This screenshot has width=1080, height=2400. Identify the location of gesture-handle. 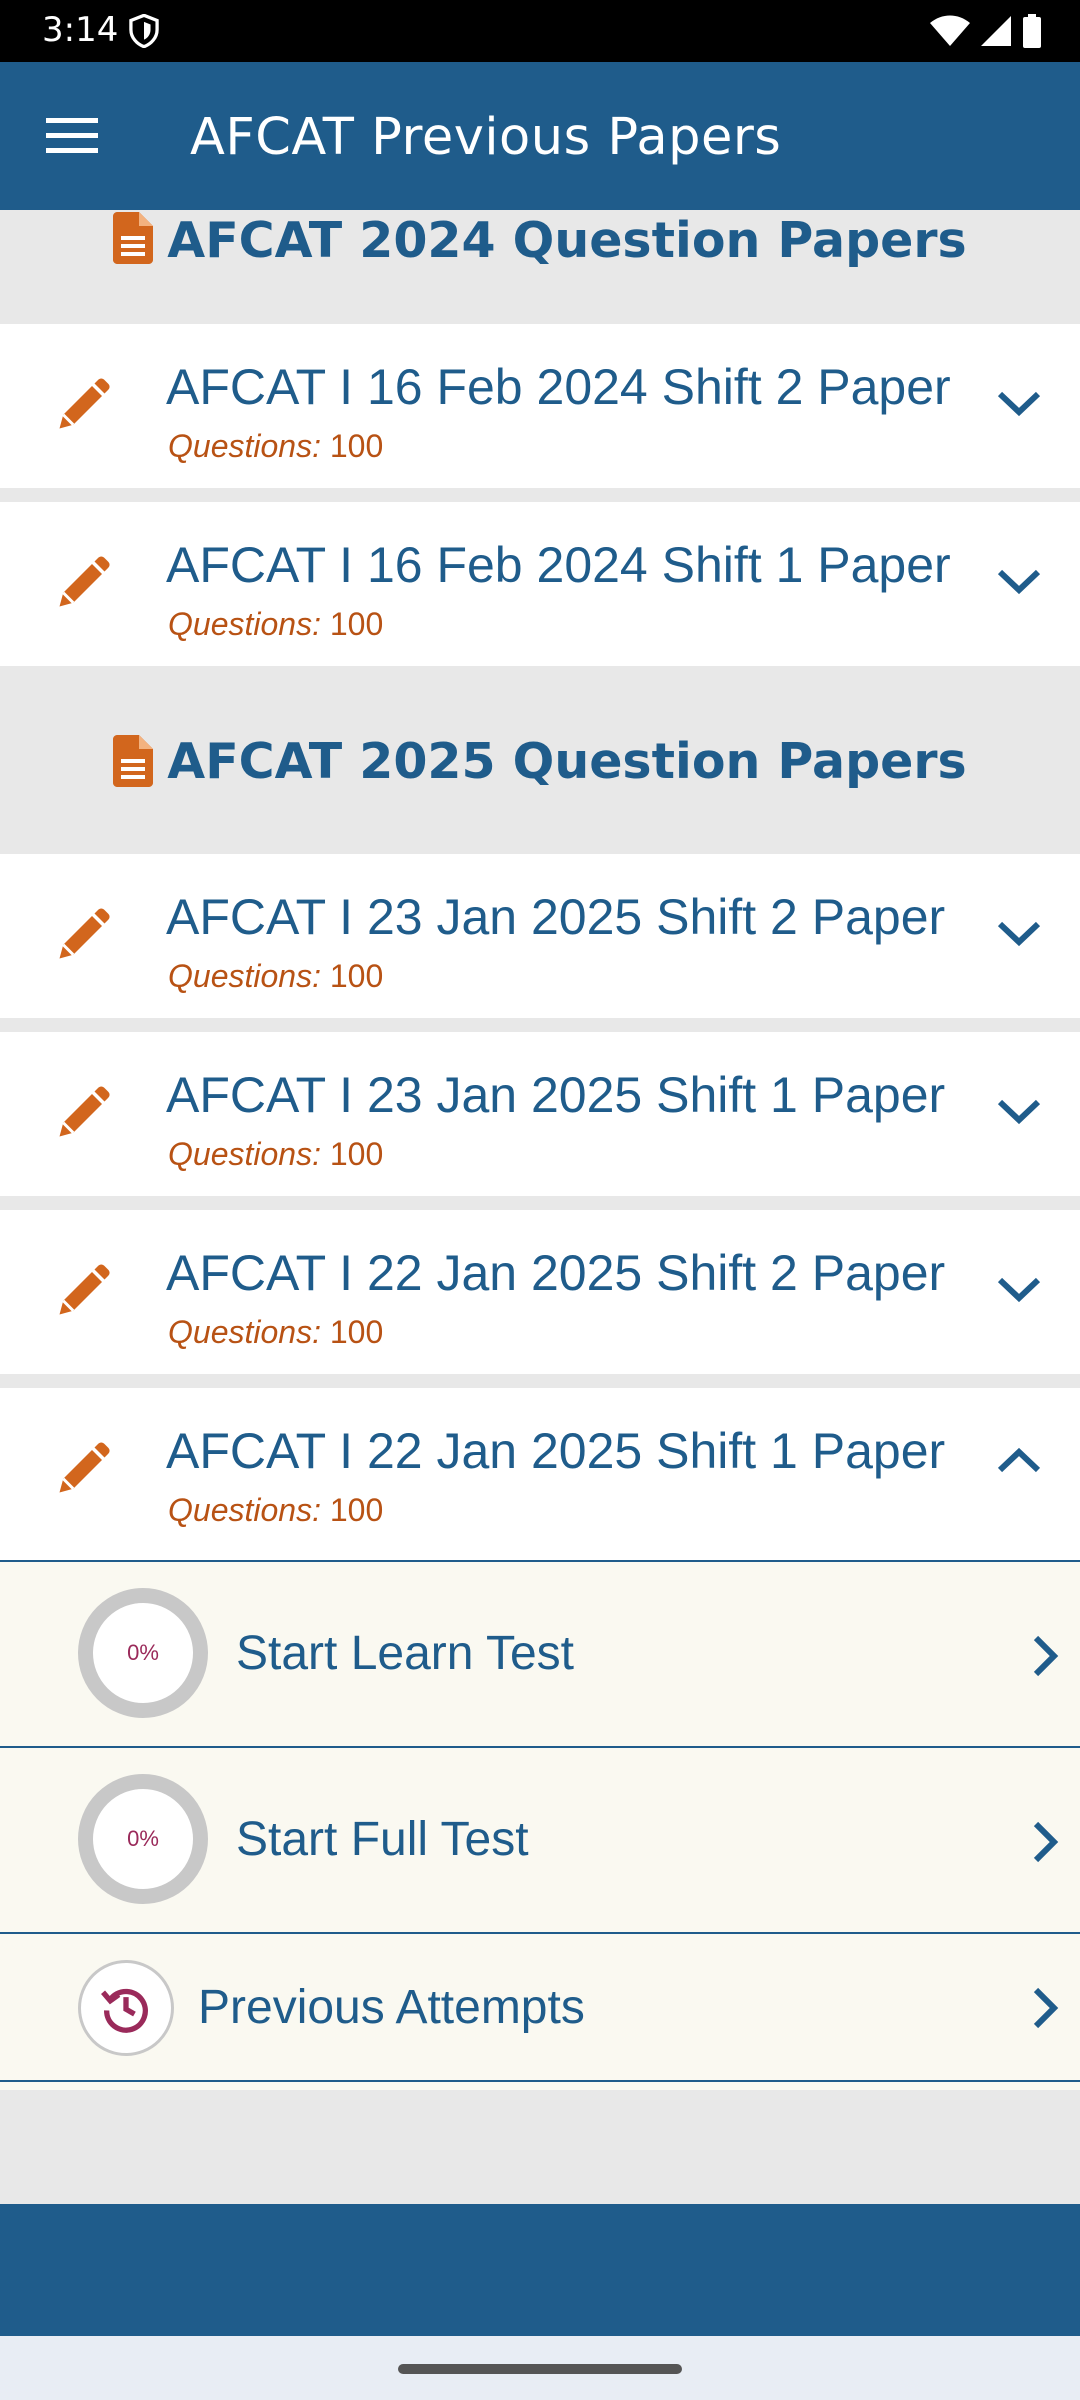
(540, 2369).